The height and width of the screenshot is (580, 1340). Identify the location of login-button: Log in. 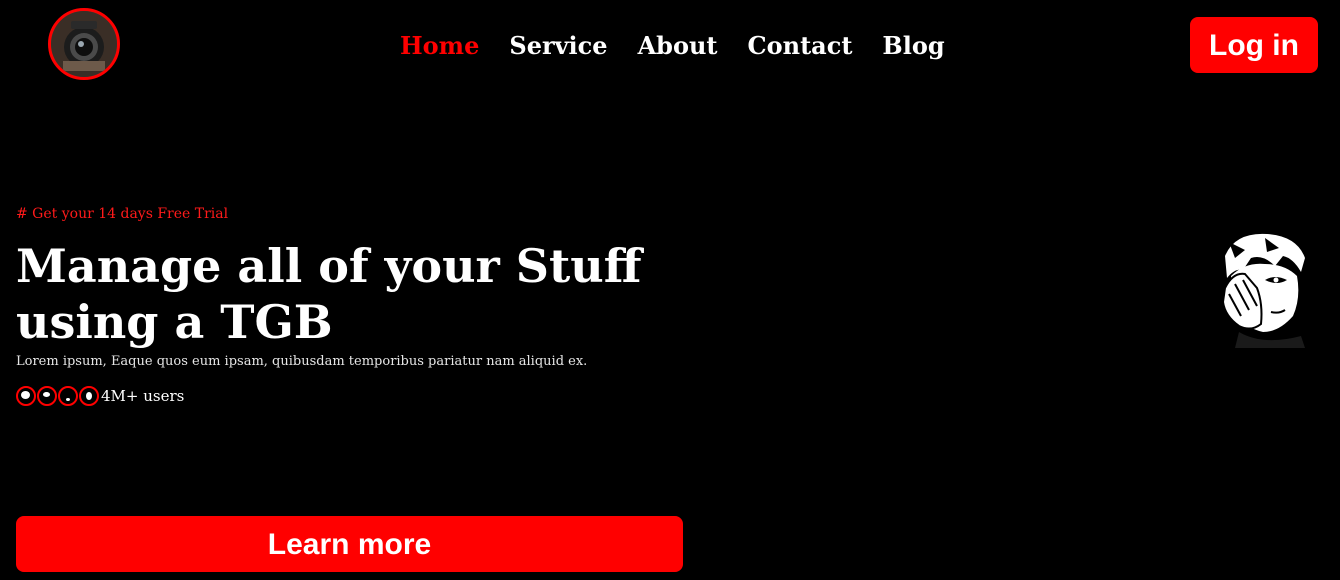
(1254, 45).